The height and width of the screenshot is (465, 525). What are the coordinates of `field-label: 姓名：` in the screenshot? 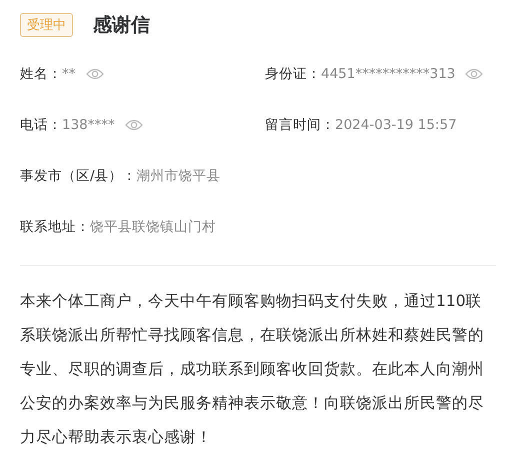 It's located at (41, 73).